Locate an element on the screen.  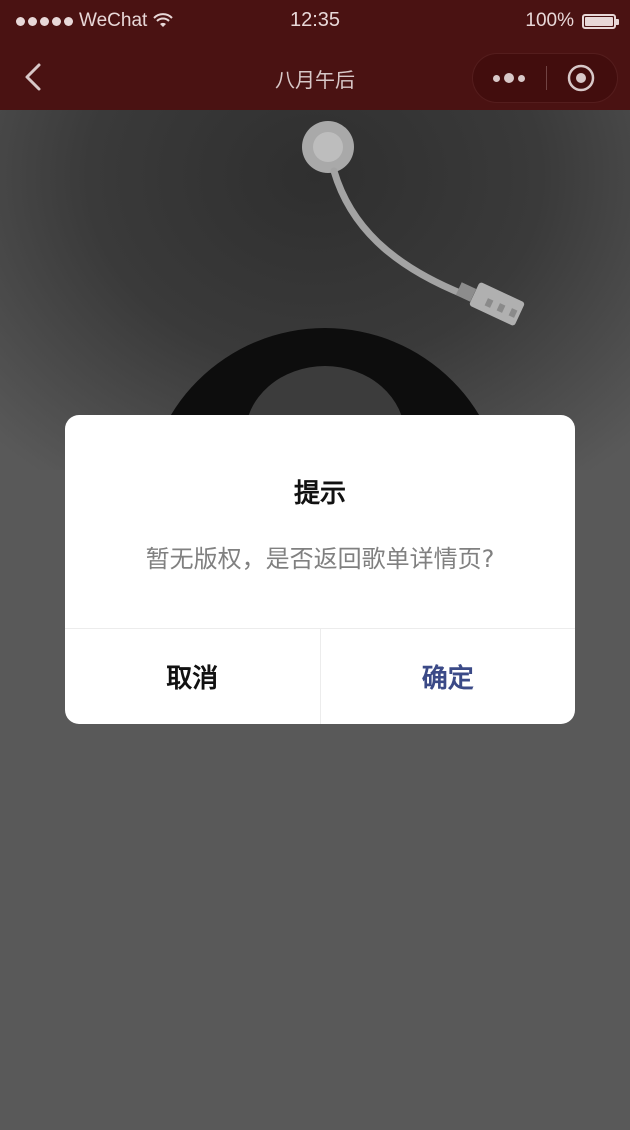
tonearm-icon is located at coordinates (413, 223).